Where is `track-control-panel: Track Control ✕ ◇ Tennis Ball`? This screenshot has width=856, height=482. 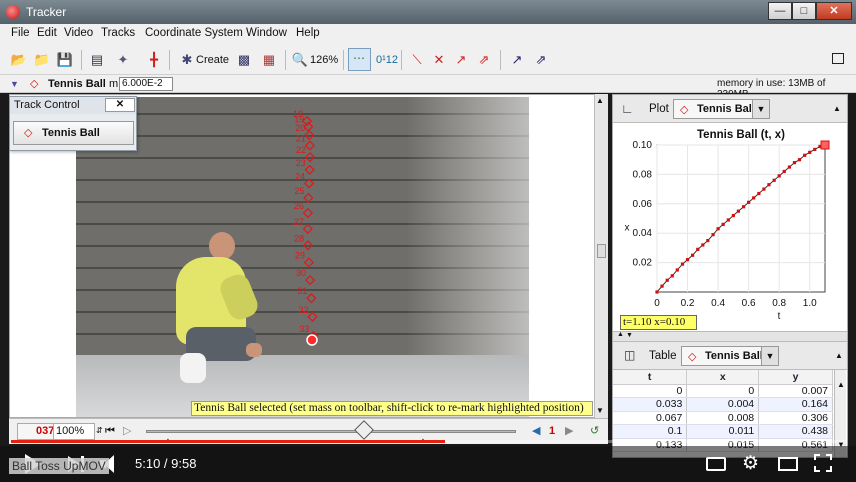 track-control-panel: Track Control ✕ ◇ Tennis Ball is located at coordinates (73, 123).